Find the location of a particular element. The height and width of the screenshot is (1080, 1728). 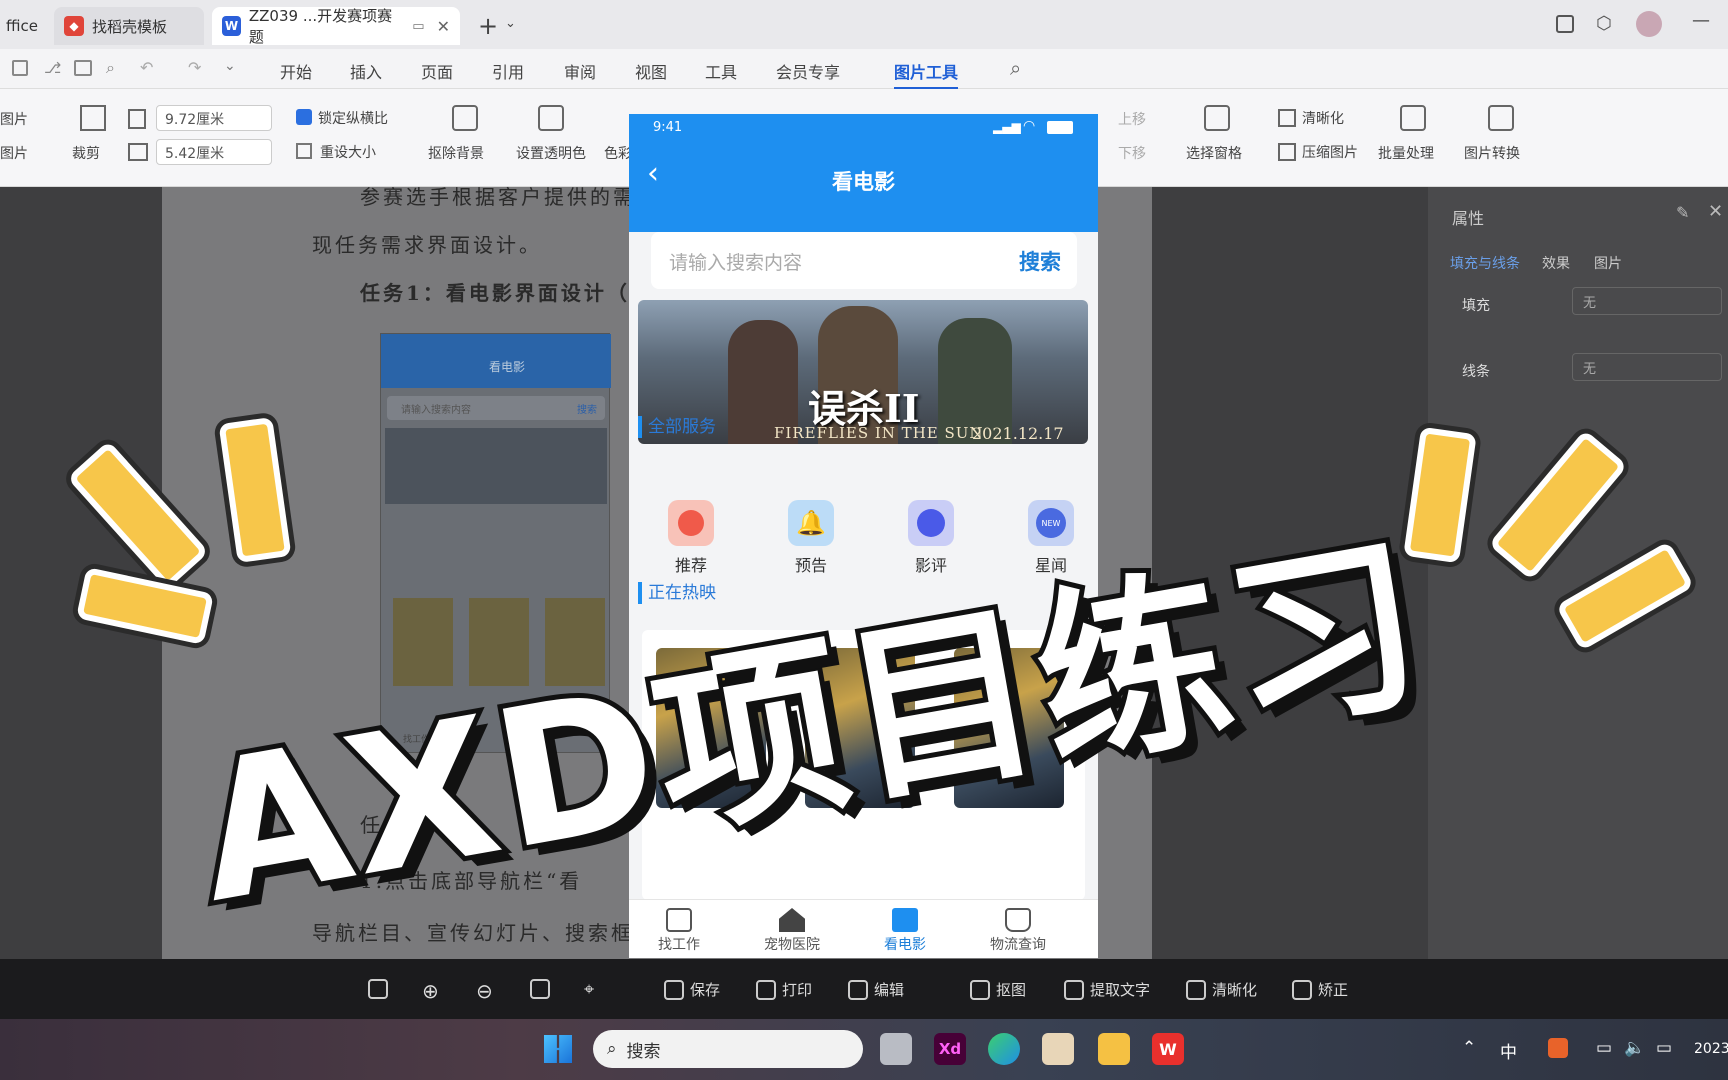

tab-label: 找工作 is located at coordinates (679, 945).